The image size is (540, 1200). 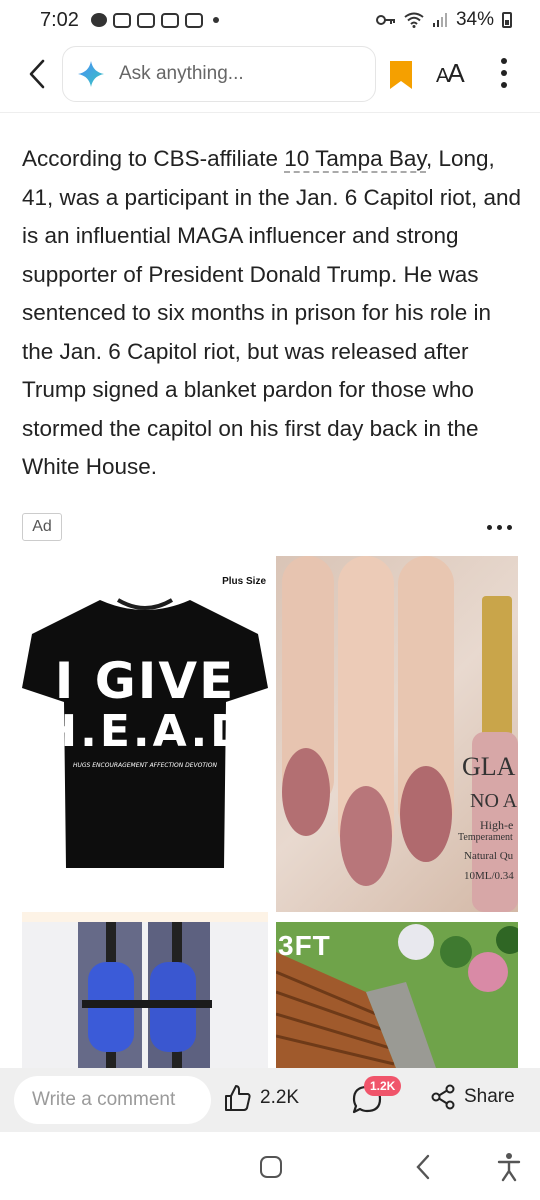 What do you see at coordinates (383, 1086) in the screenshot?
I see `comment-count-badge: 1.2K` at bounding box center [383, 1086].